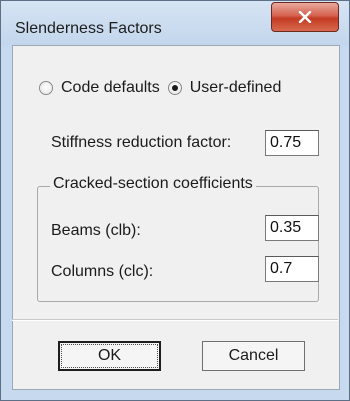 This screenshot has height=401, width=350. What do you see at coordinates (102, 271) in the screenshot?
I see `columns-label: Columns (clc):` at bounding box center [102, 271].